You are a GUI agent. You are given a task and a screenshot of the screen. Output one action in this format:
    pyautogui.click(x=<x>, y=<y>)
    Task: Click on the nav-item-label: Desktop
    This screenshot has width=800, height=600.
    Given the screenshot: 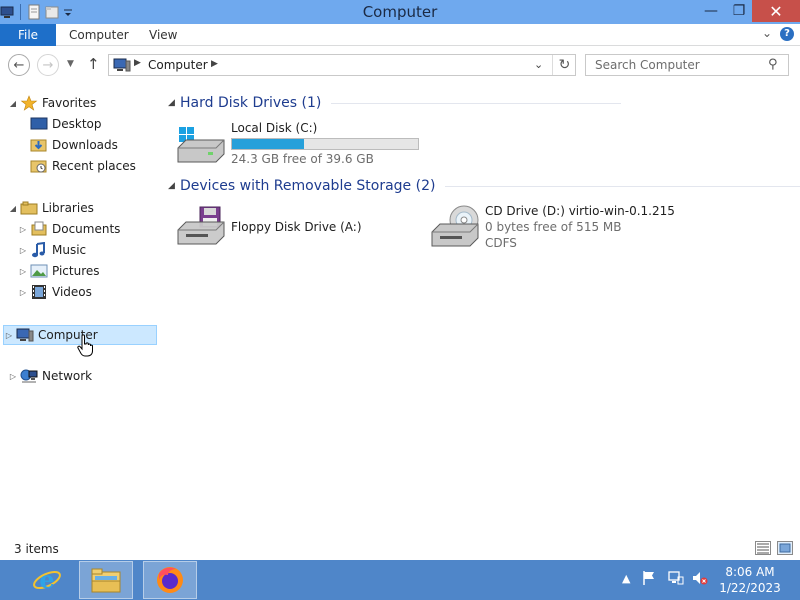 What is the action you would take?
    pyautogui.click(x=77, y=124)
    